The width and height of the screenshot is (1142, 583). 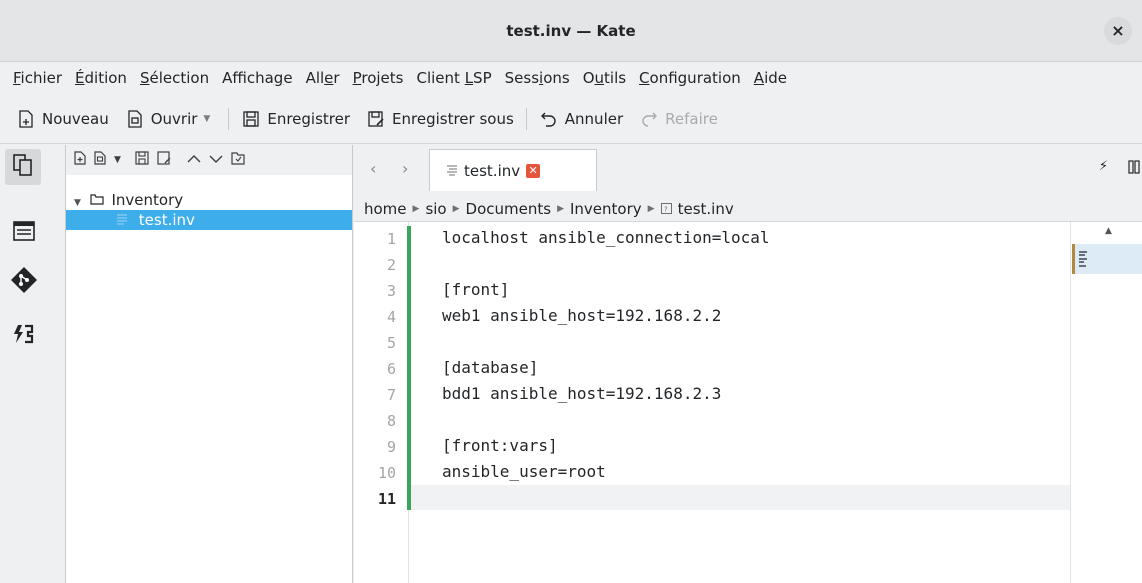 What do you see at coordinates (238, 160) in the screenshot?
I see `sync-folder-icon` at bounding box center [238, 160].